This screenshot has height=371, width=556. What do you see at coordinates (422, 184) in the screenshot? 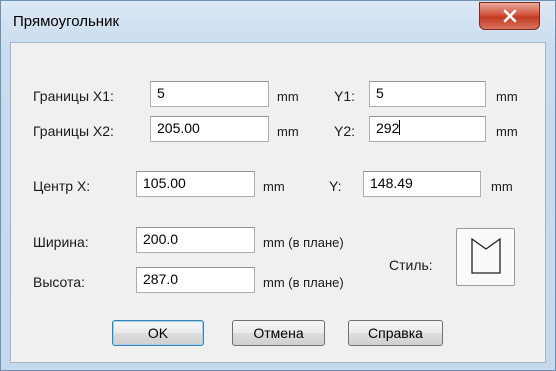
I see `center-y-input: 148.49` at bounding box center [422, 184].